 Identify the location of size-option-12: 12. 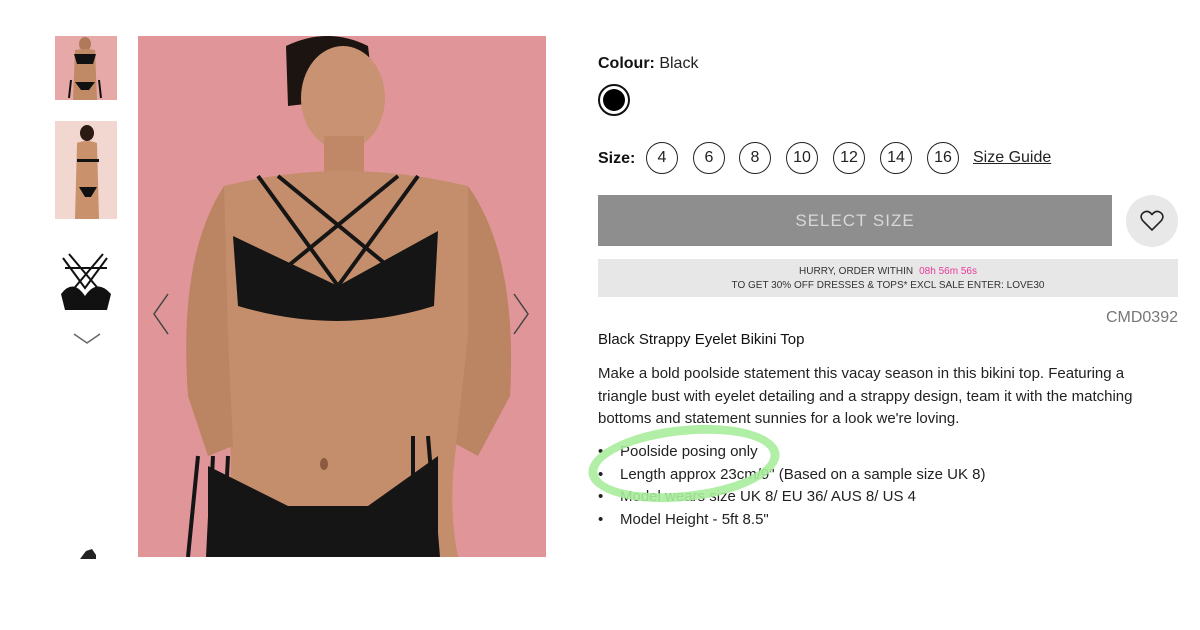
(849, 158).